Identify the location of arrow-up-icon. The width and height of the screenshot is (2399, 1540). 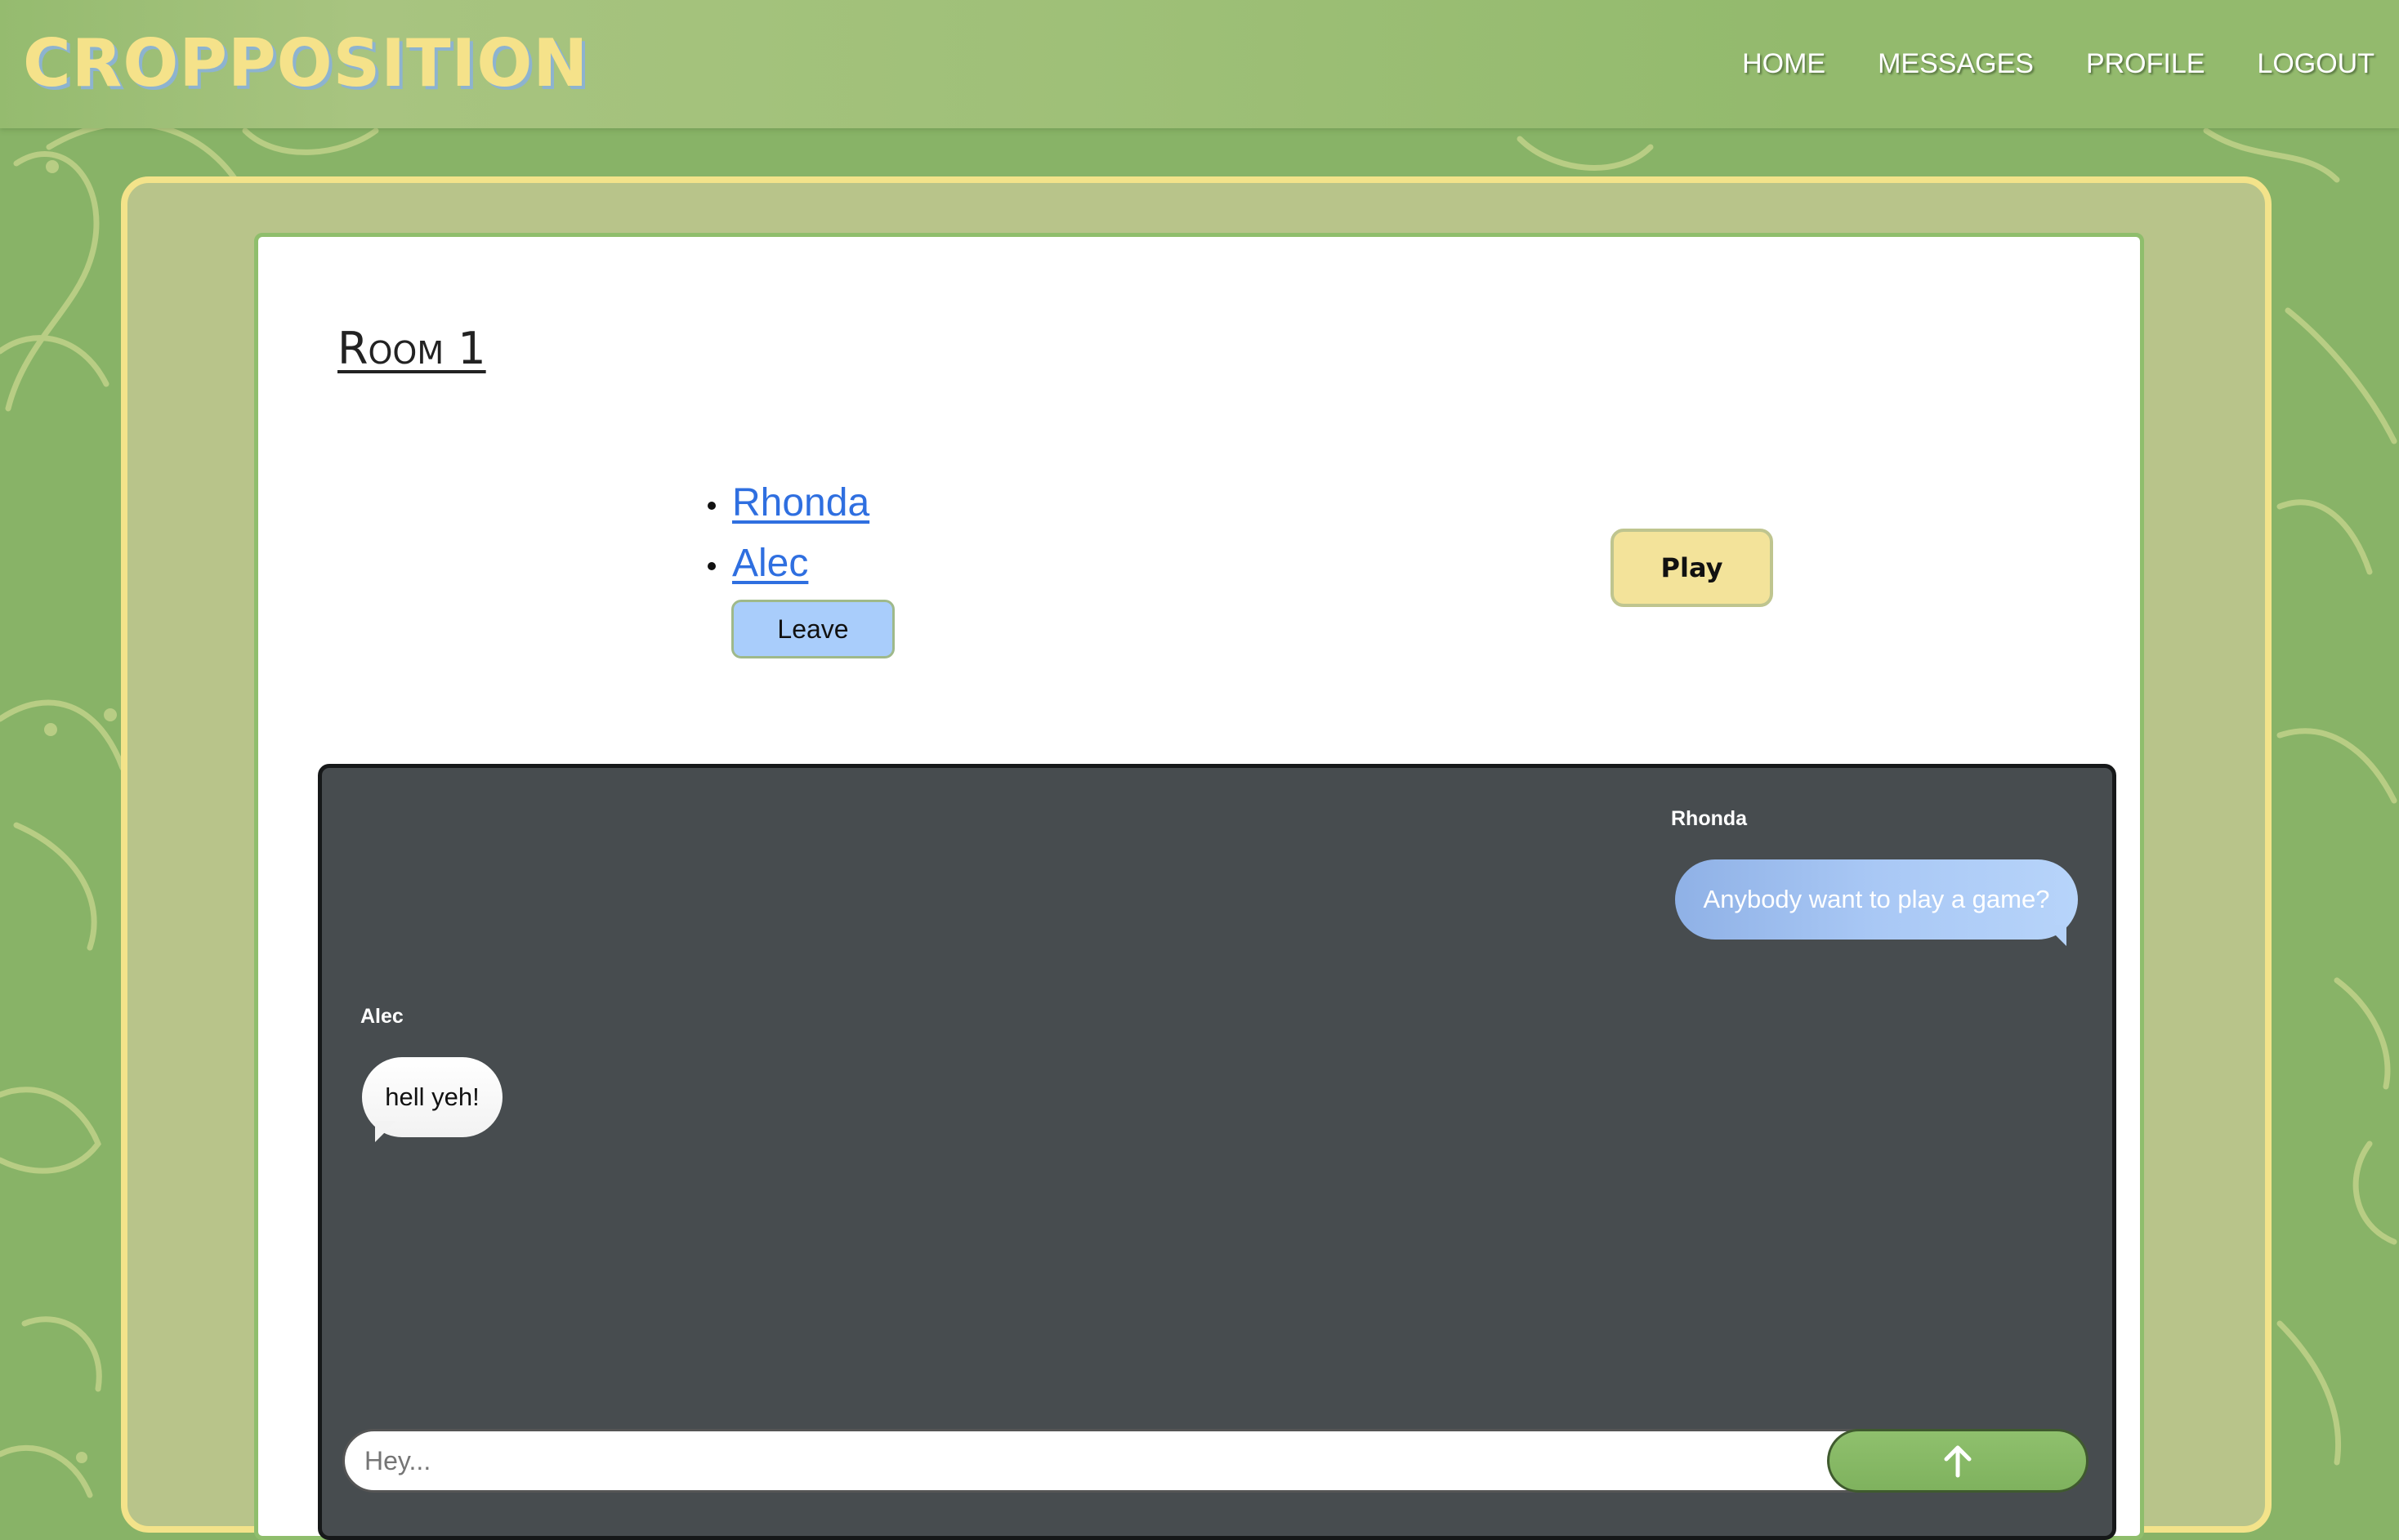
(1958, 1461).